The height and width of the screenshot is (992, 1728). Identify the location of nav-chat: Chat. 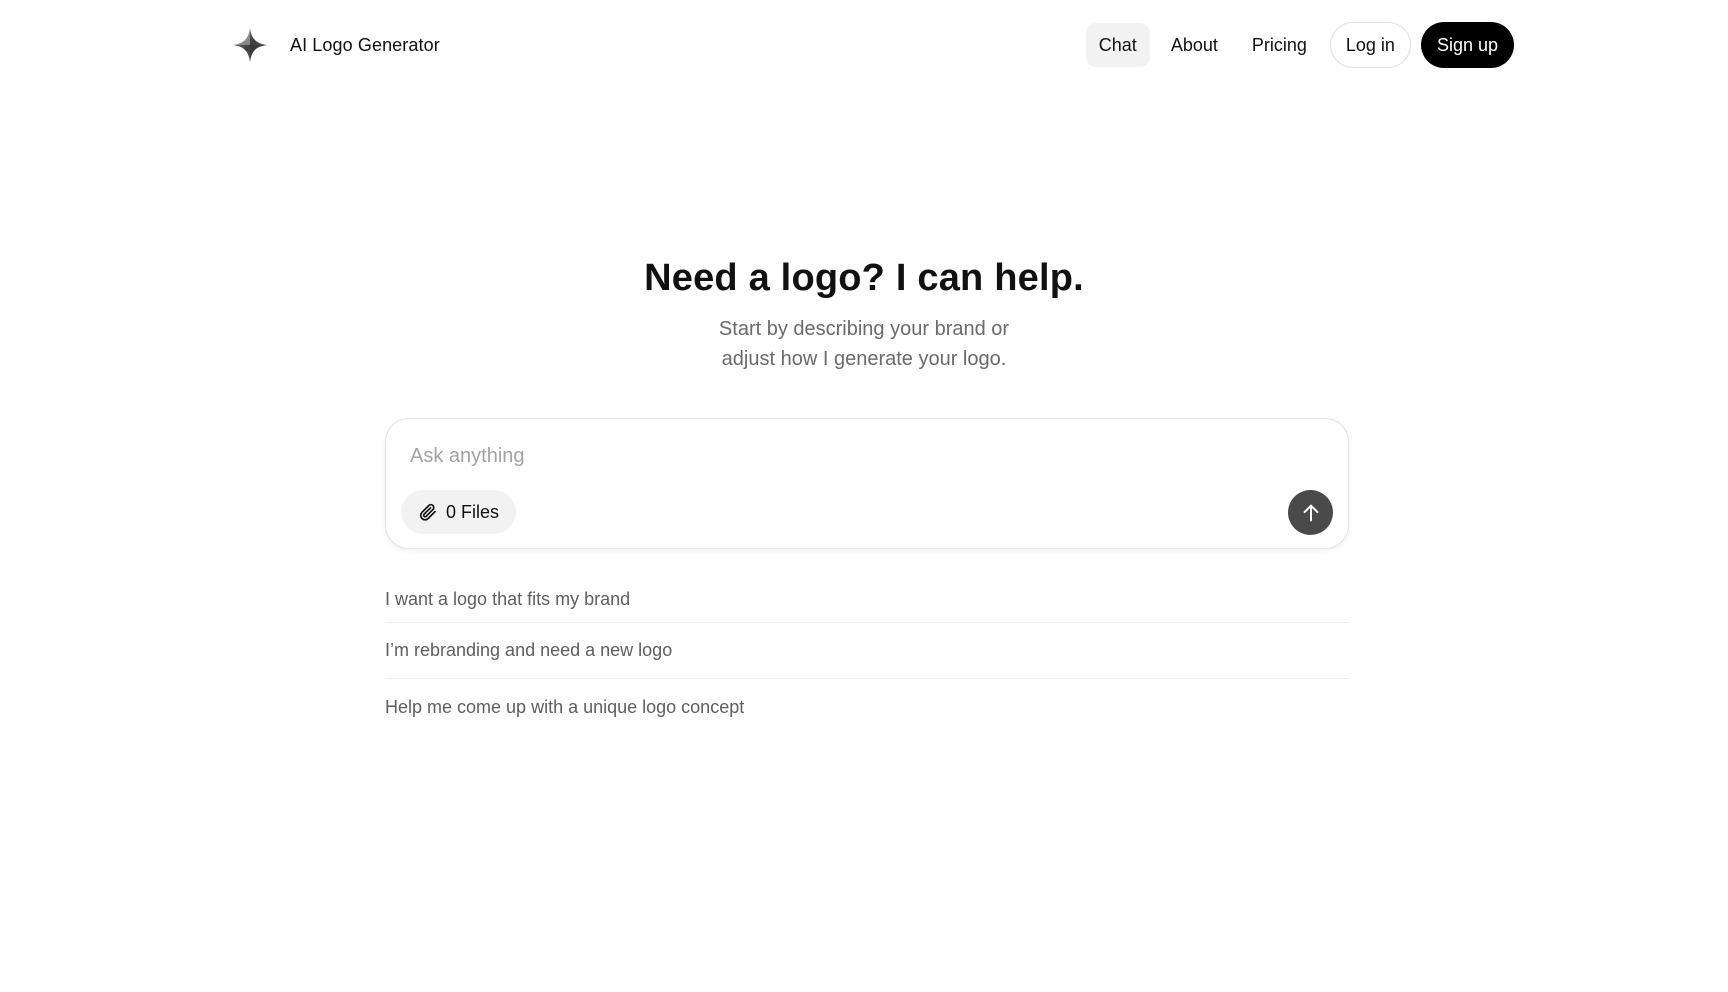
(1117, 45).